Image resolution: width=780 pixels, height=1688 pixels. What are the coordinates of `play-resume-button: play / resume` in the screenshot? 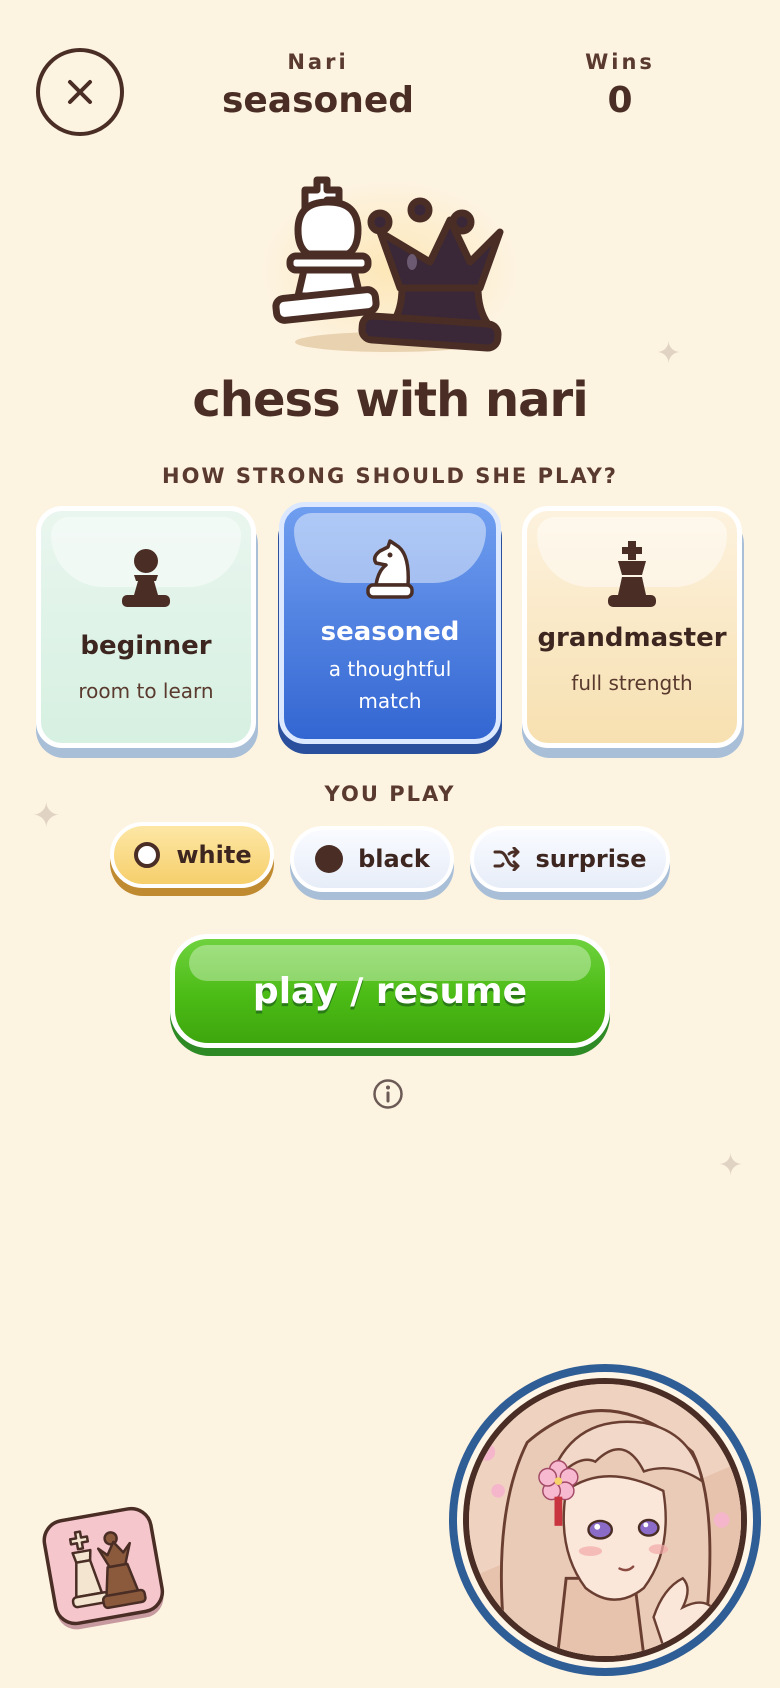 It's located at (390, 991).